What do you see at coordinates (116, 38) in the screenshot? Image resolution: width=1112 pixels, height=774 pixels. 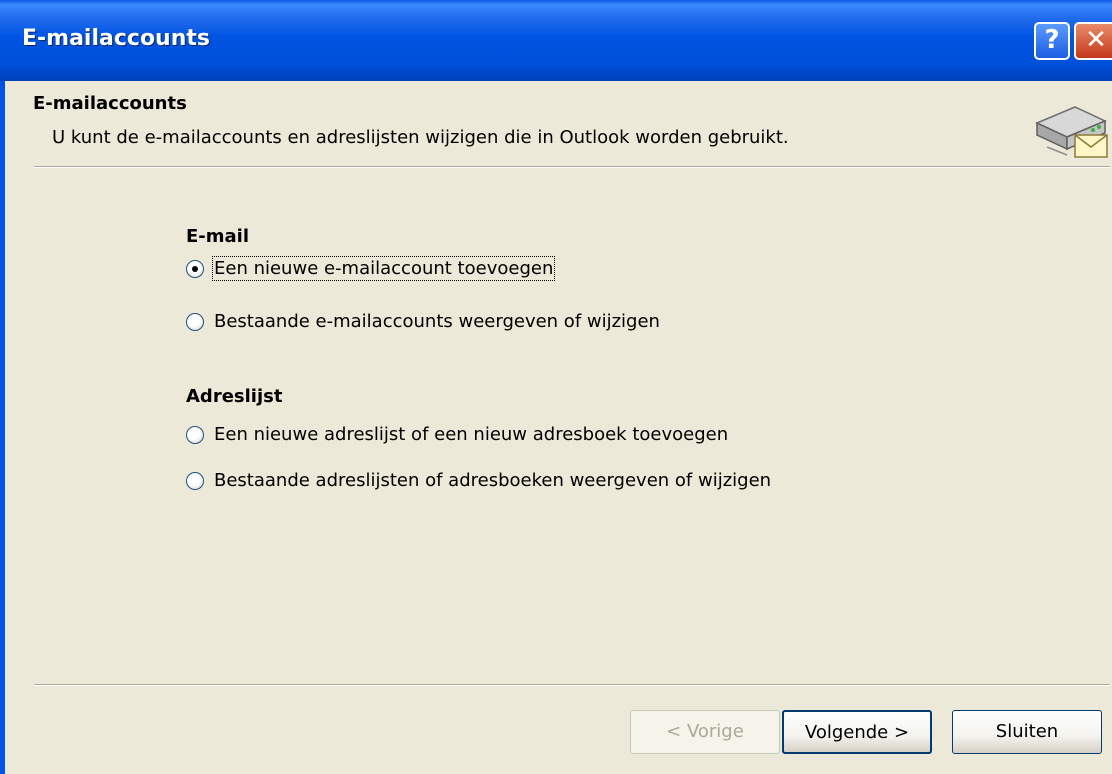 I see `window-title: E-mailaccounts` at bounding box center [116, 38].